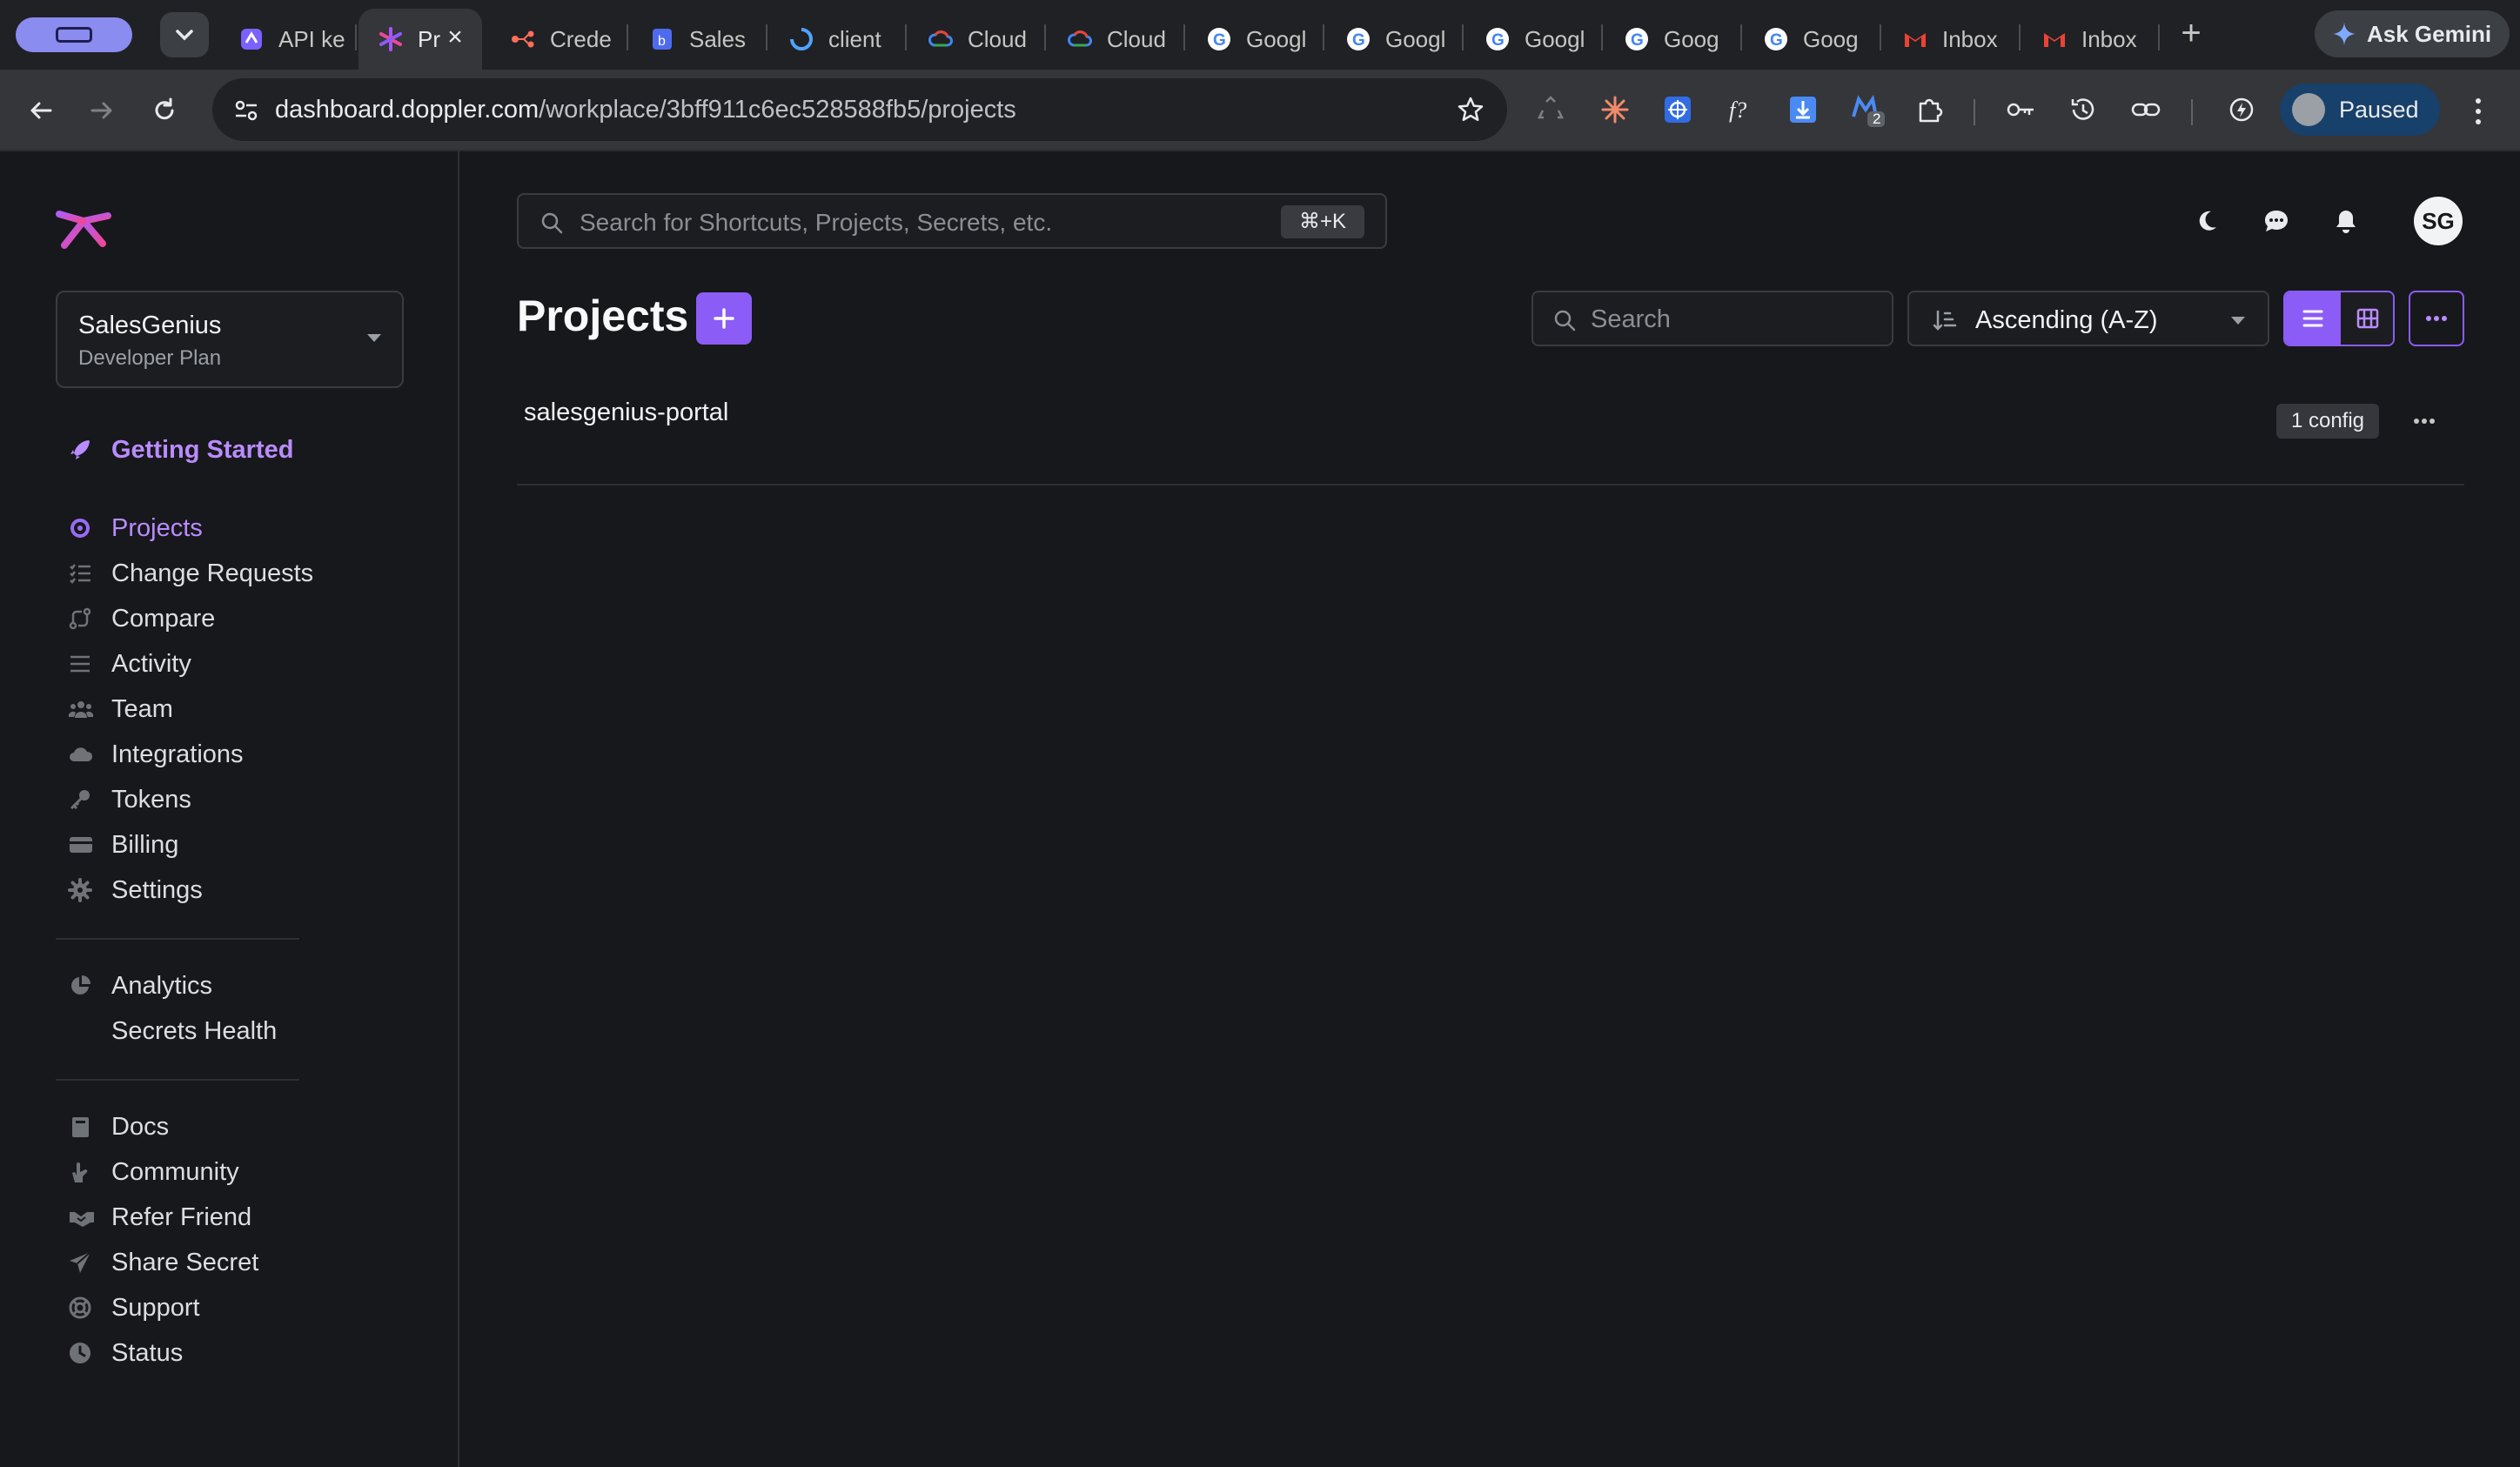 This screenshot has width=2520, height=1467. I want to click on nav-change-requests: Change Requests, so click(239, 573).